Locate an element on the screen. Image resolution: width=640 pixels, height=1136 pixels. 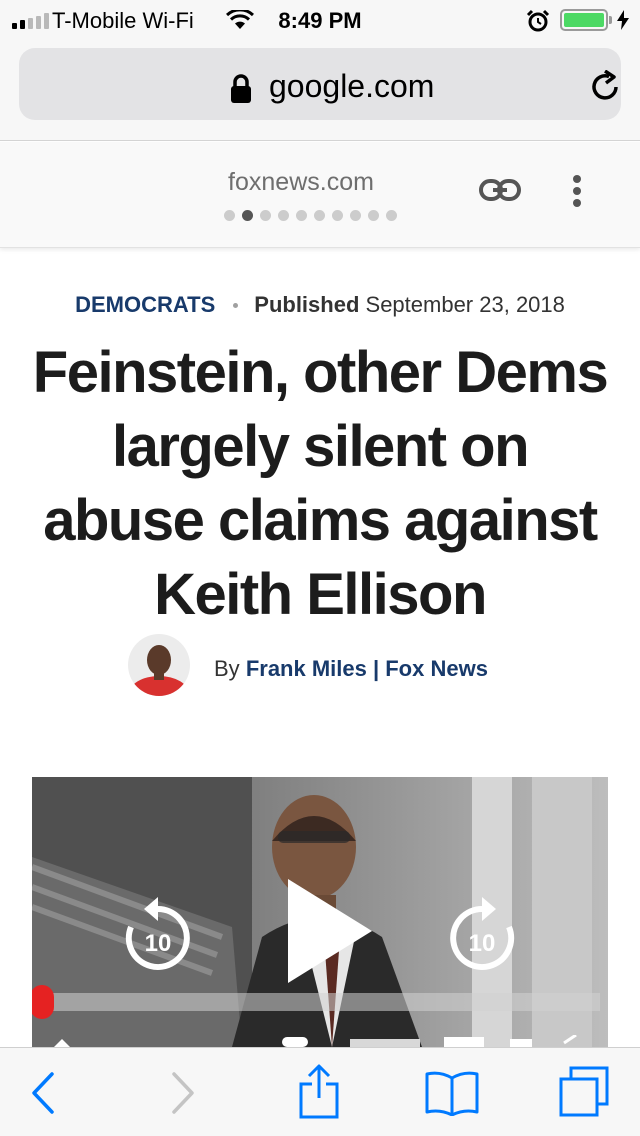
video-scrubber-handle is located at coordinates (43, 1002).